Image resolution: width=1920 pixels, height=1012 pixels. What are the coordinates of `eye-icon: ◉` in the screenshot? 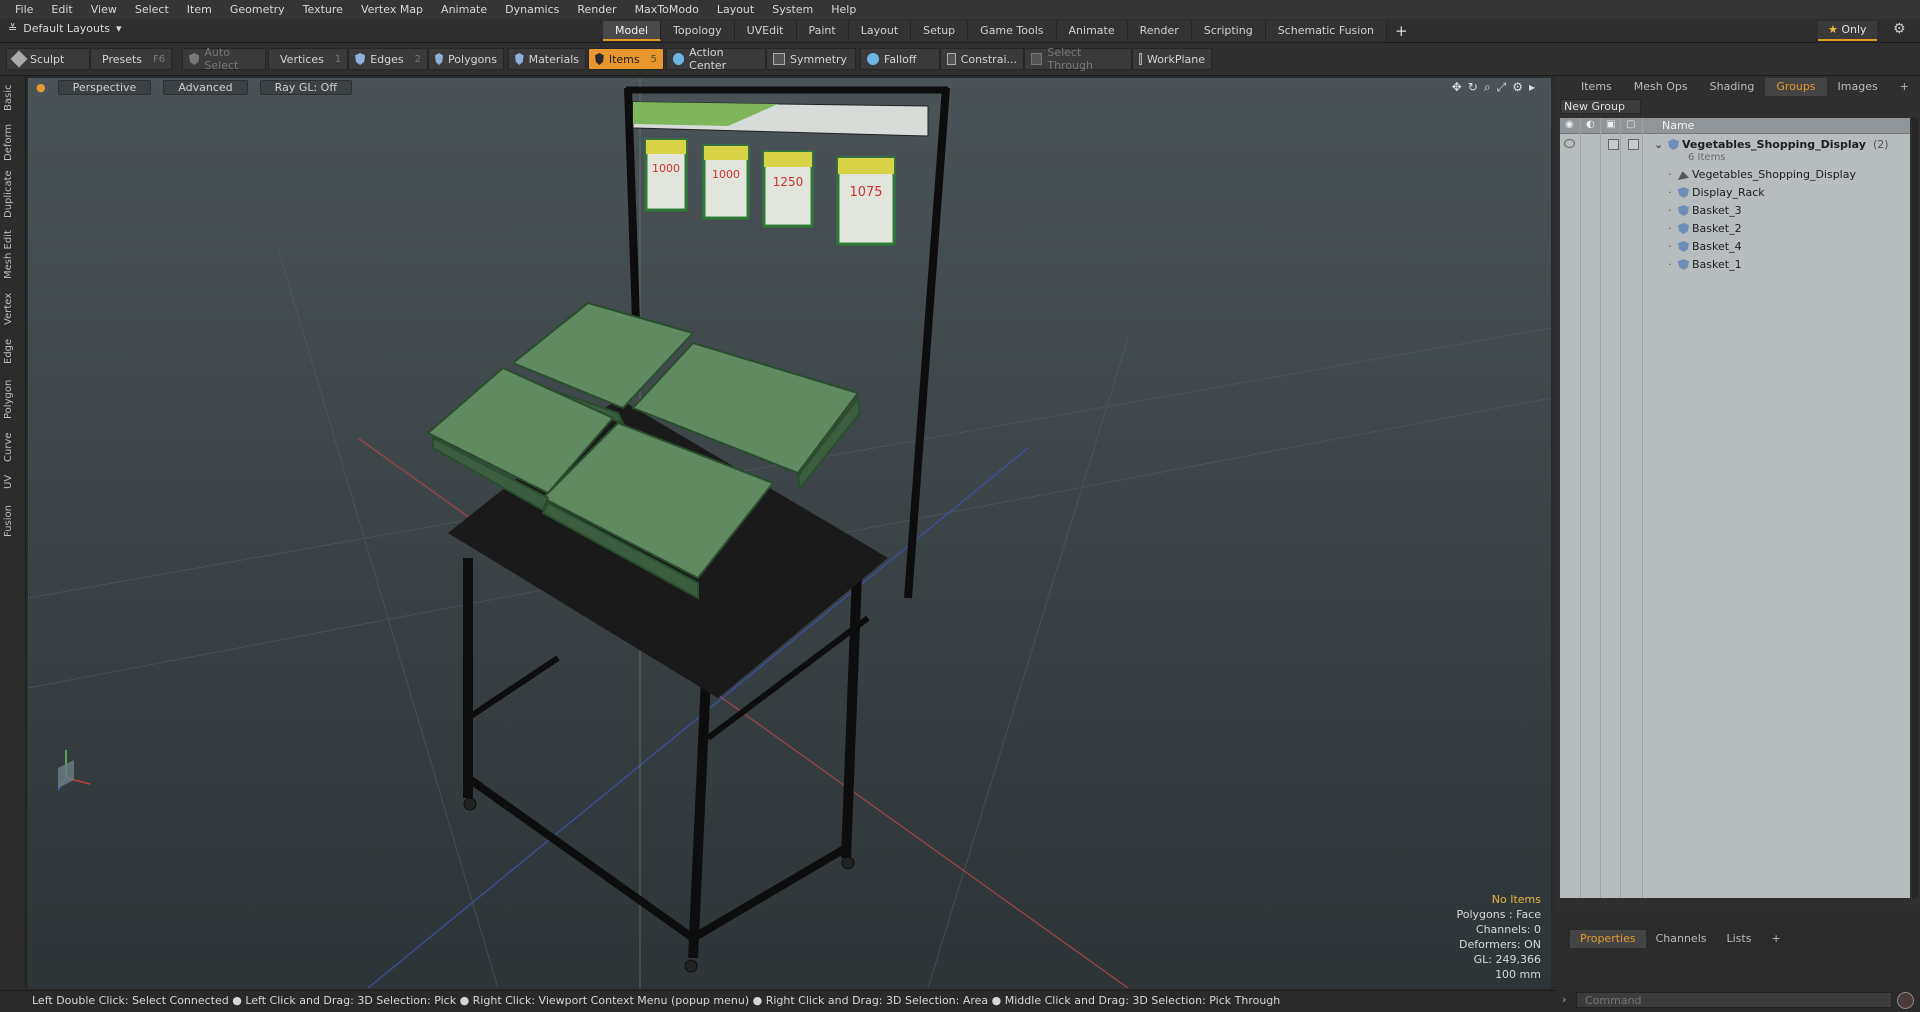 It's located at (1569, 124).